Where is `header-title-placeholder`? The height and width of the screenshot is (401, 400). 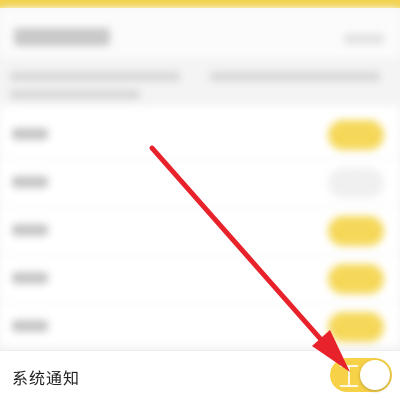
header-title-placeholder is located at coordinates (62, 37).